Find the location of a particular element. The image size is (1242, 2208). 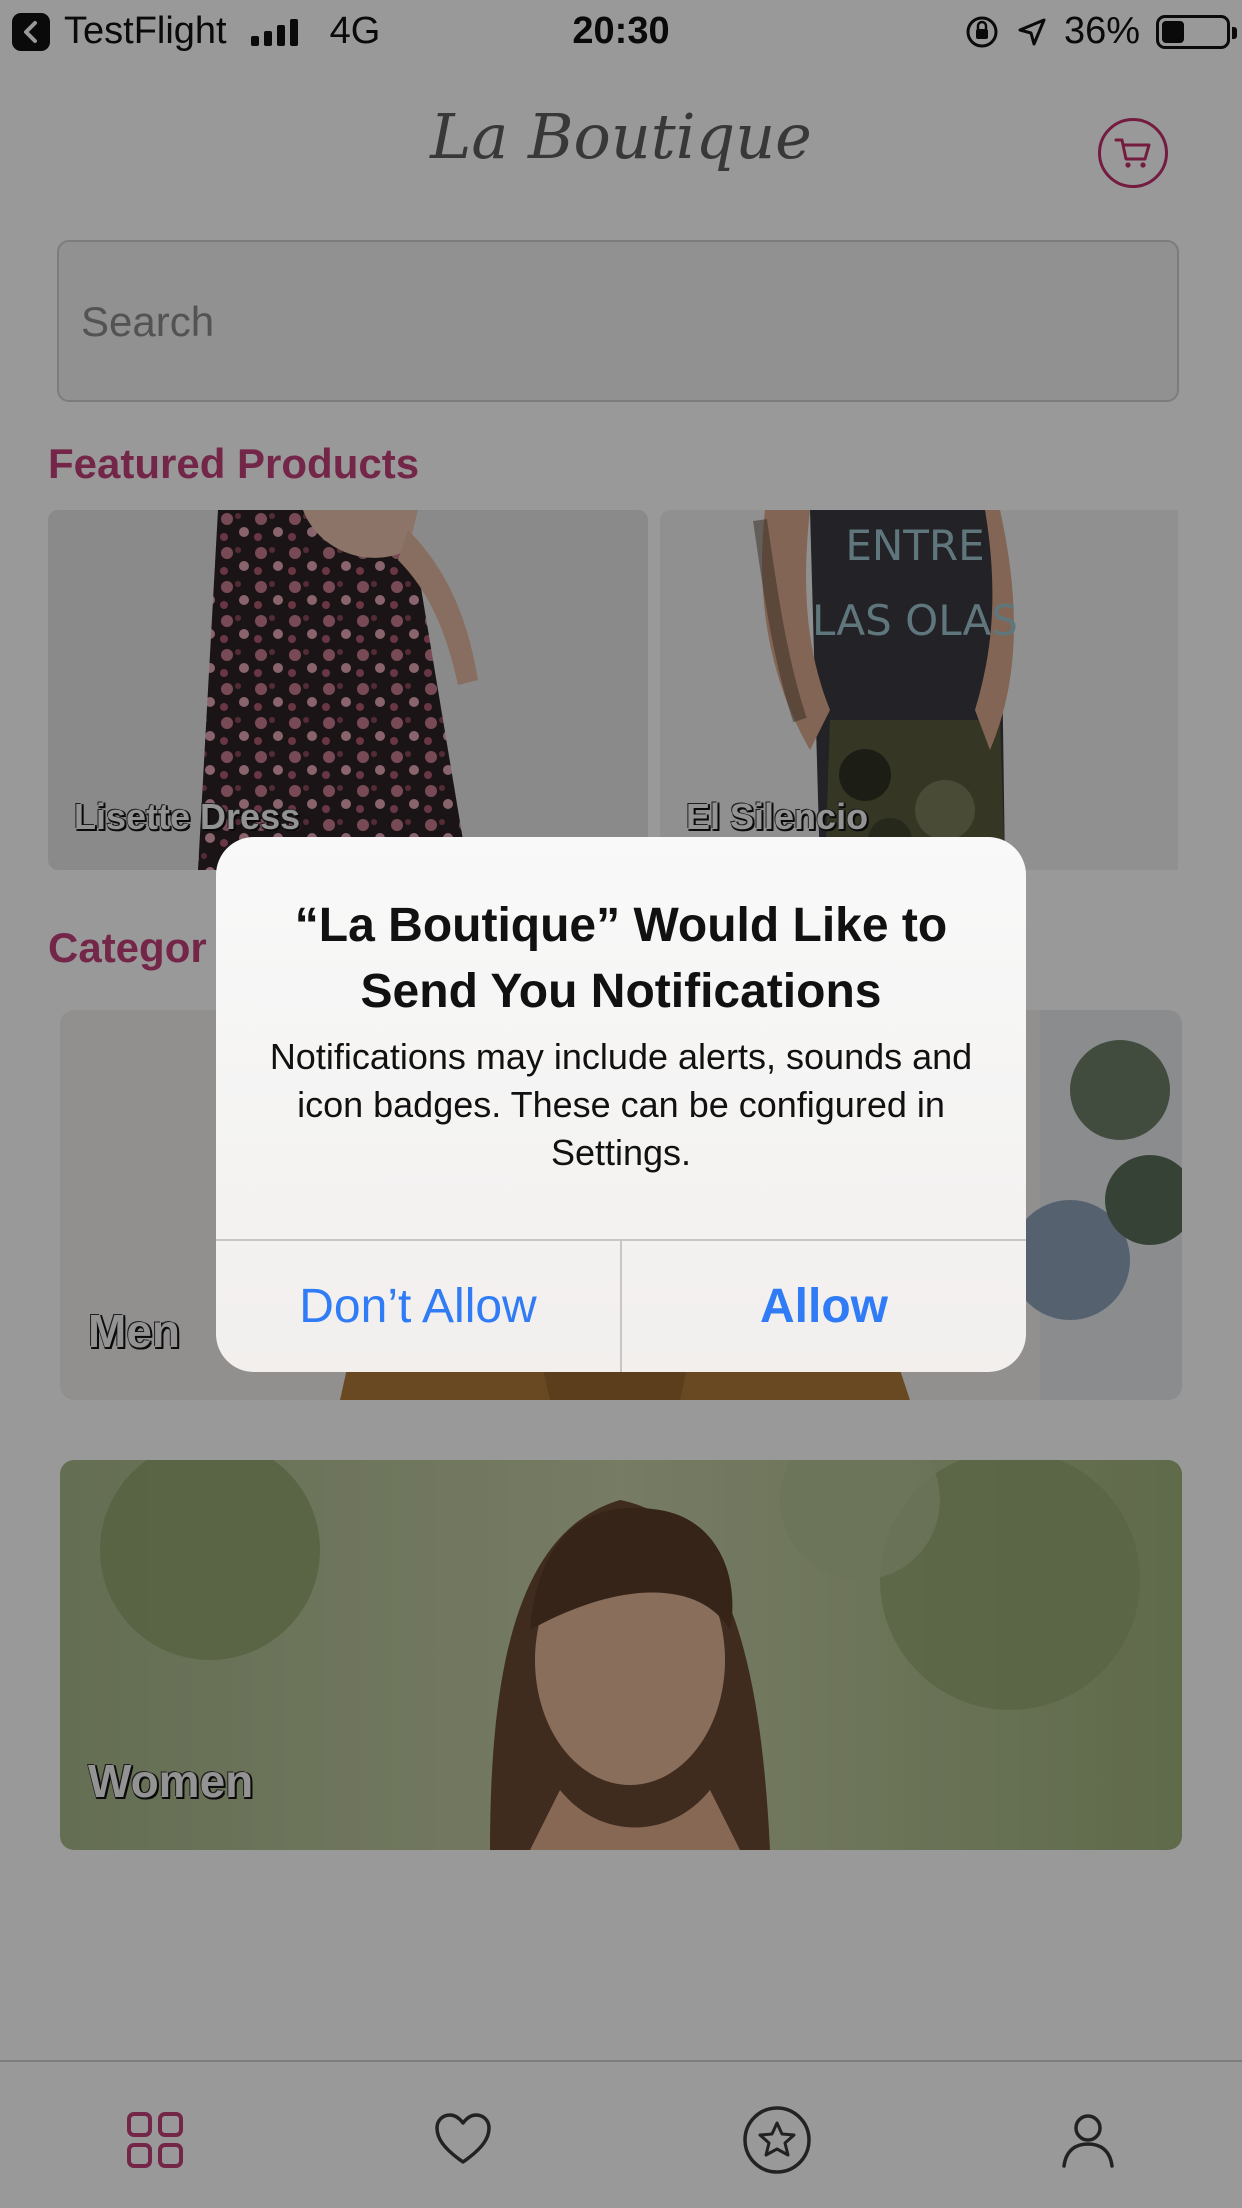

dont-allow-button: Don’t Allow is located at coordinates (418, 1306).